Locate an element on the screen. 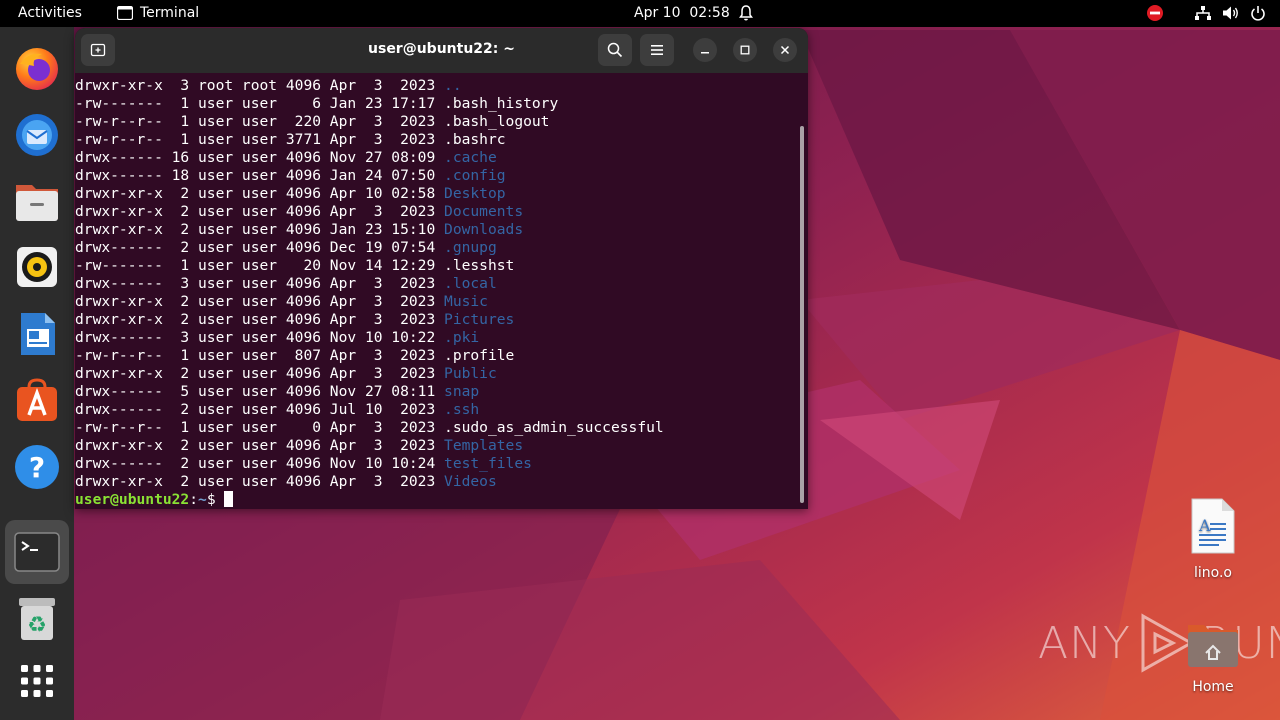  home-folder-icon is located at coordinates (1213, 646).